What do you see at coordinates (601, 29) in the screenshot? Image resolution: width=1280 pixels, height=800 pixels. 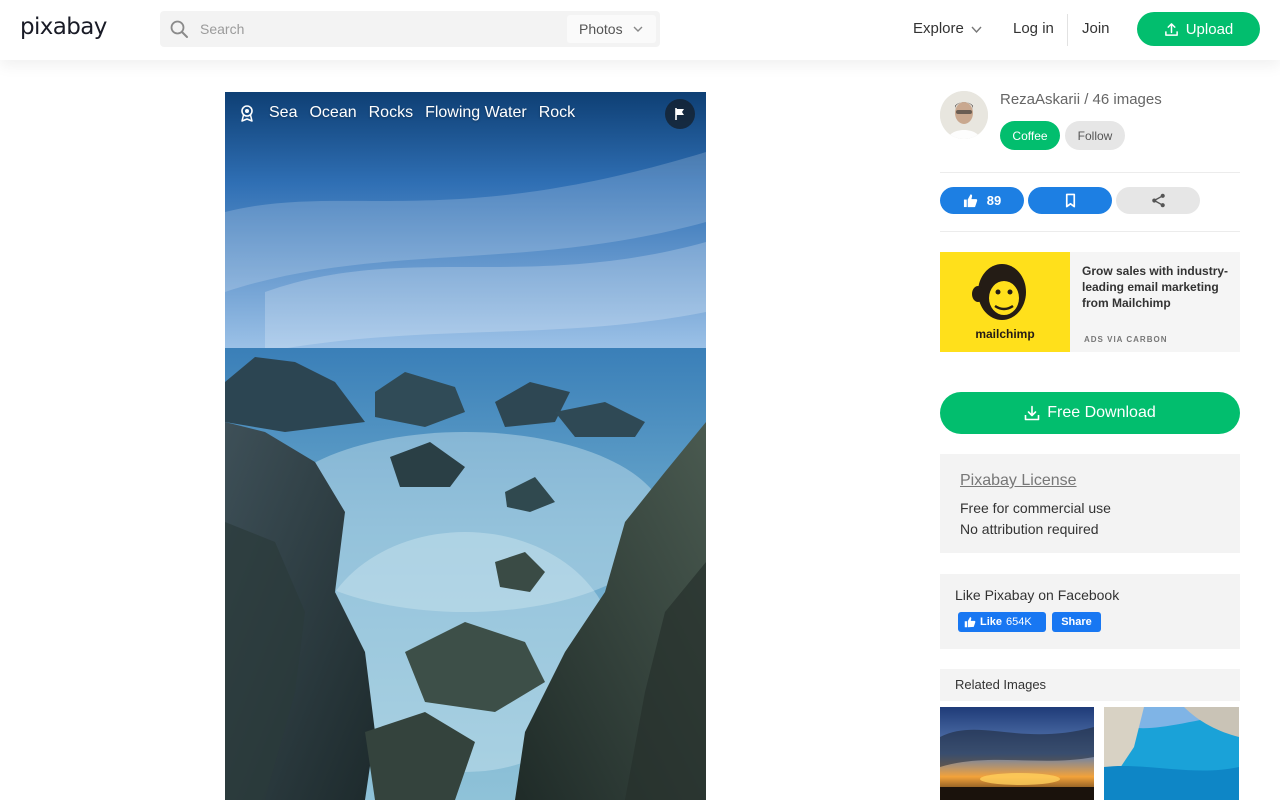 I see `media-type-label: Photos` at bounding box center [601, 29].